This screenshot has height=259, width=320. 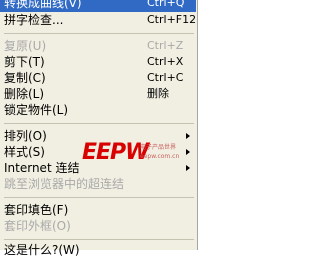 I want to click on eepw-watermark: EEPW 电子产品世界 eepw.com.cn, so click(x=132, y=153).